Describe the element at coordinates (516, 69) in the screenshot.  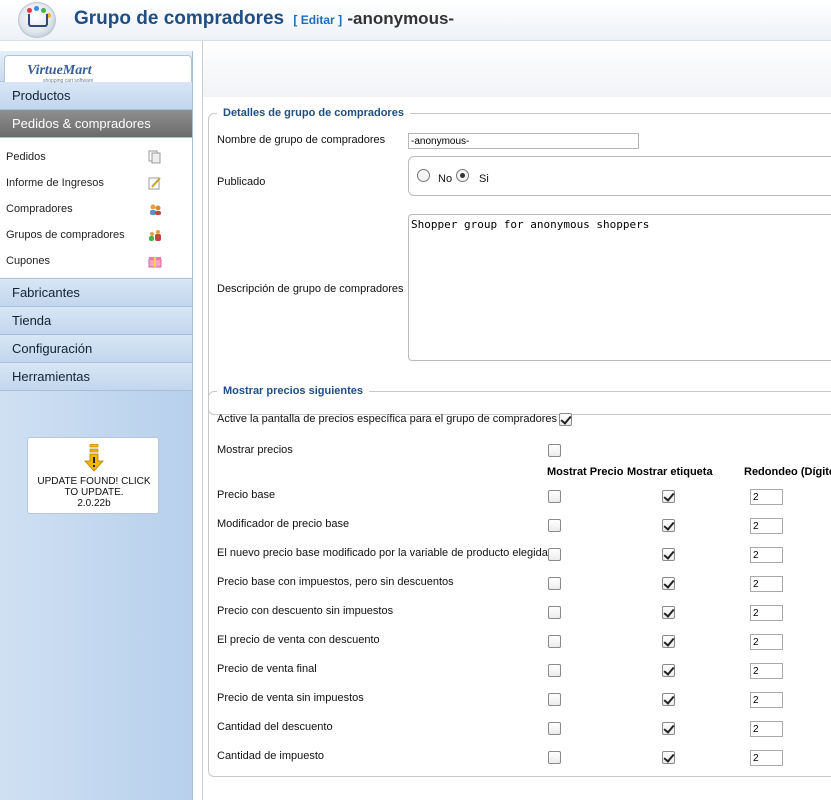
I see `toolbar` at that location.